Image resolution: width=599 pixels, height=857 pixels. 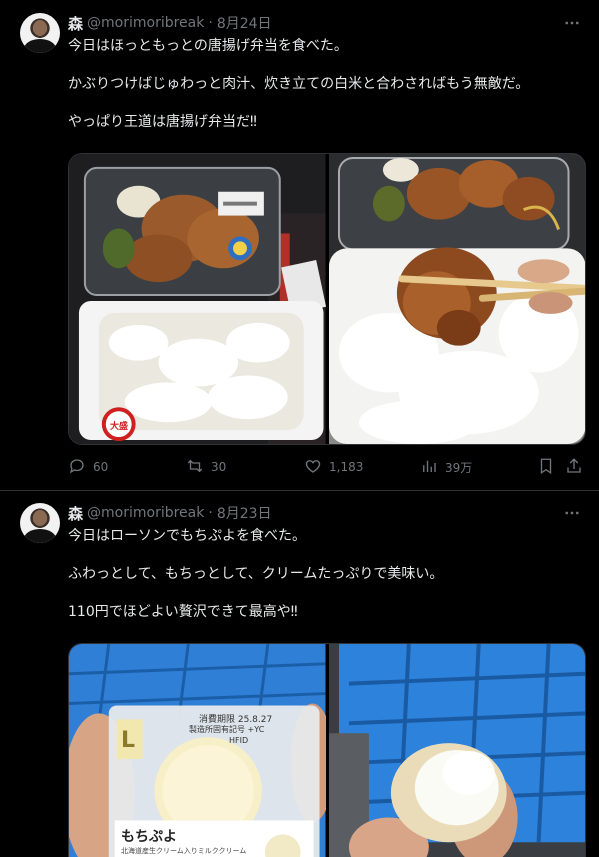 I want to click on product-name: もちぷよ, so click(x=149, y=837).